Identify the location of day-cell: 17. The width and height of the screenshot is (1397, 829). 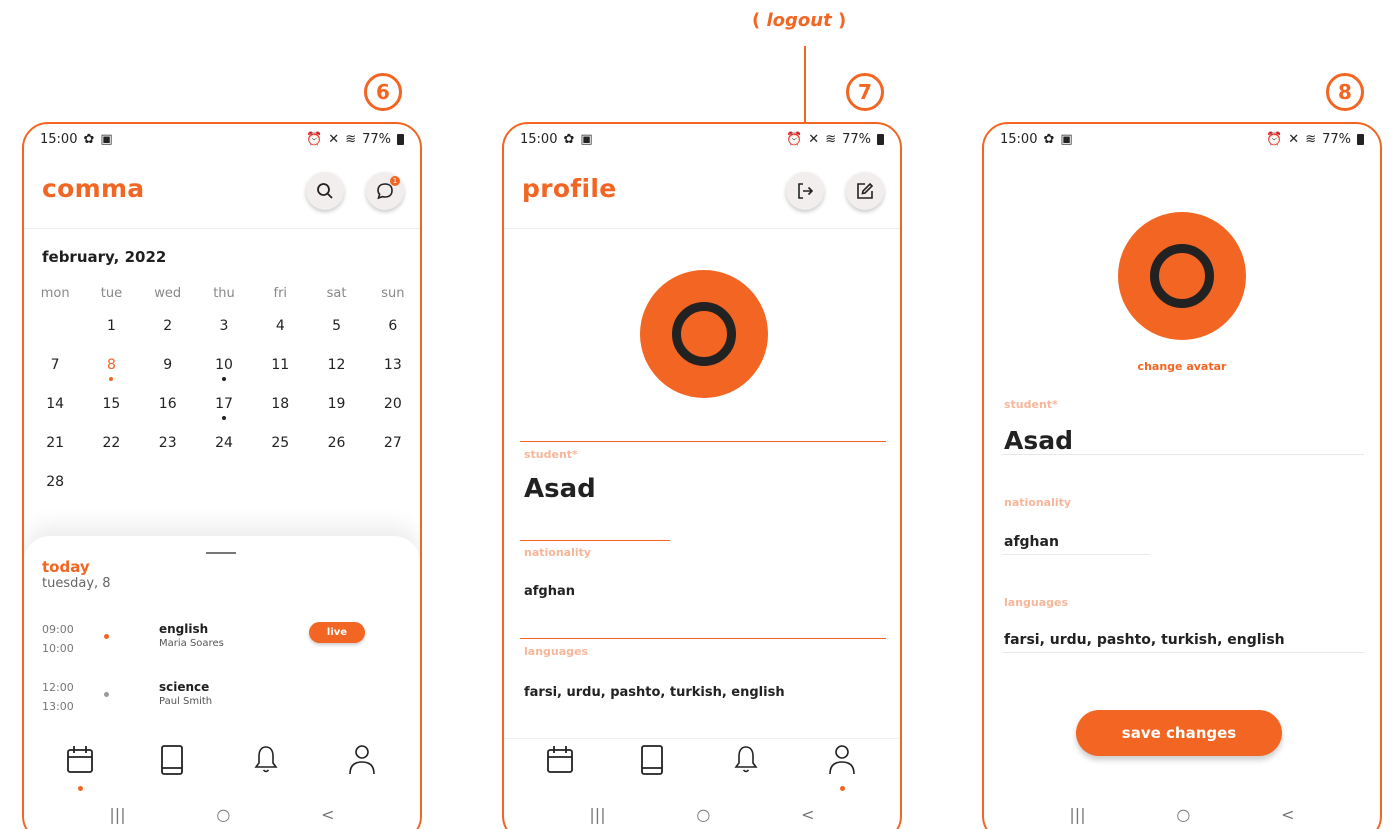
(224, 415).